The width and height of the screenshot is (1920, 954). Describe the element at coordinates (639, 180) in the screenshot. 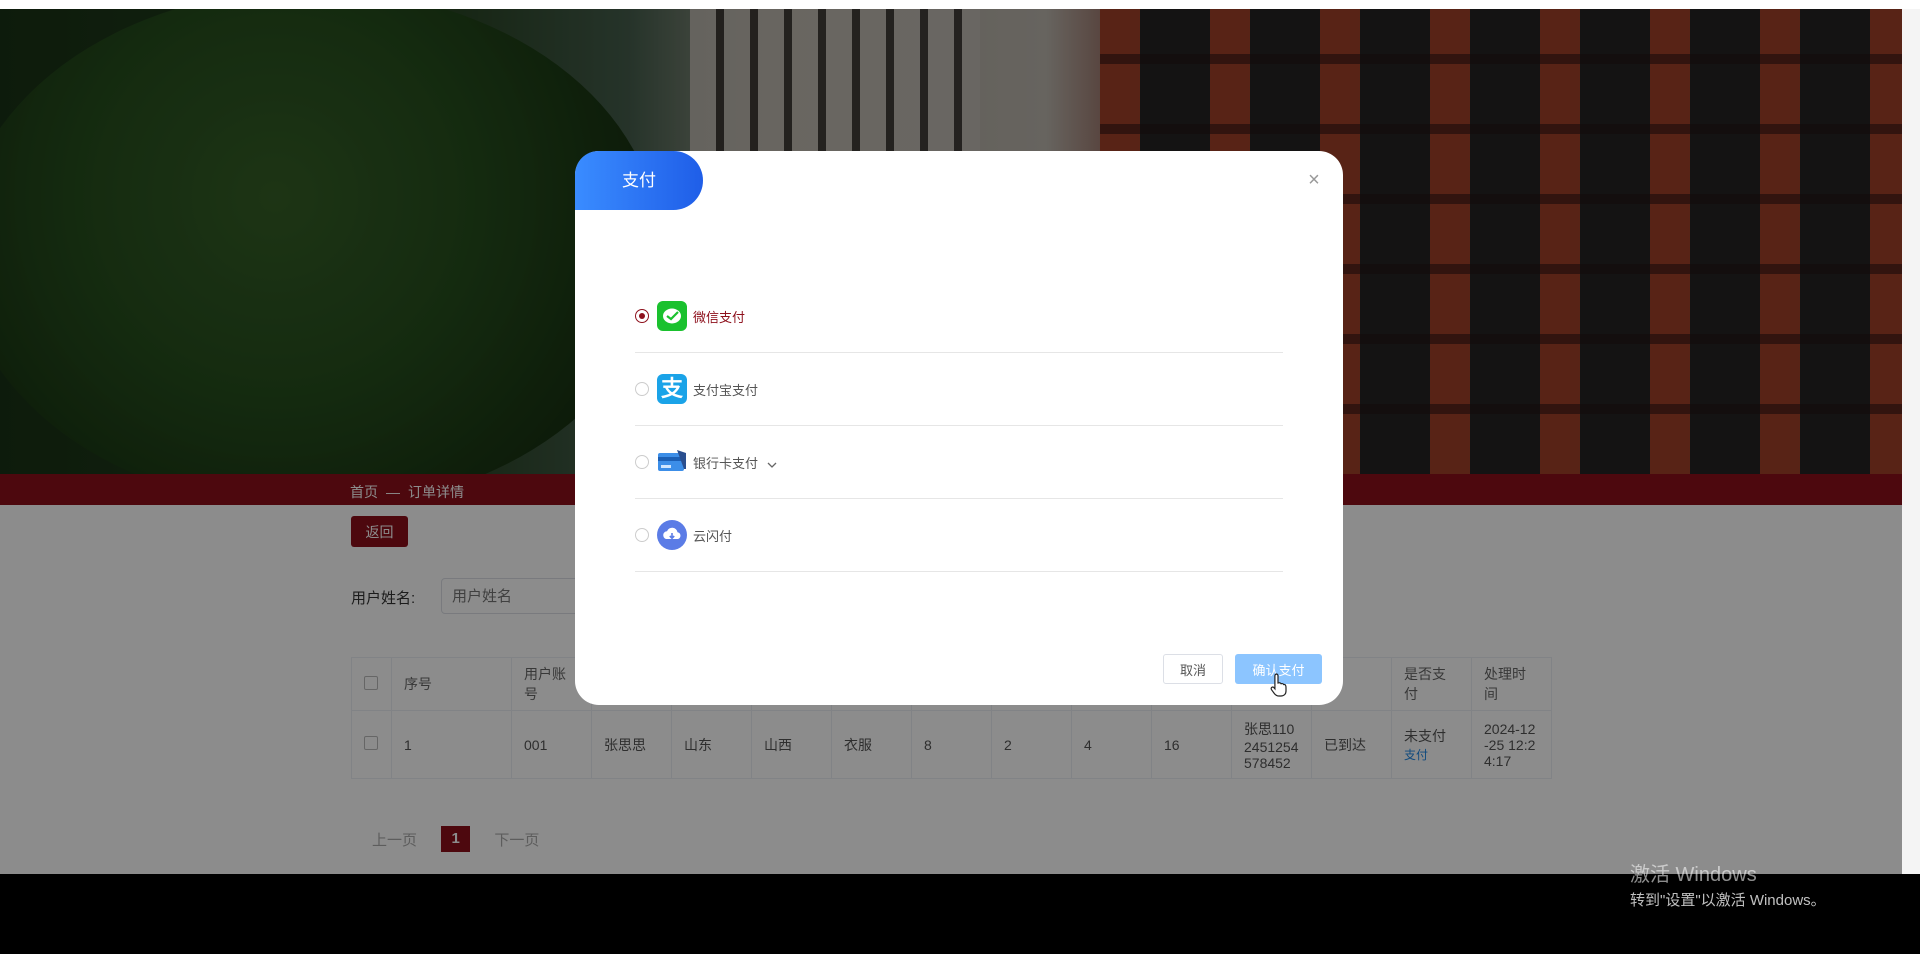

I see `dialog-title: 支付` at that location.